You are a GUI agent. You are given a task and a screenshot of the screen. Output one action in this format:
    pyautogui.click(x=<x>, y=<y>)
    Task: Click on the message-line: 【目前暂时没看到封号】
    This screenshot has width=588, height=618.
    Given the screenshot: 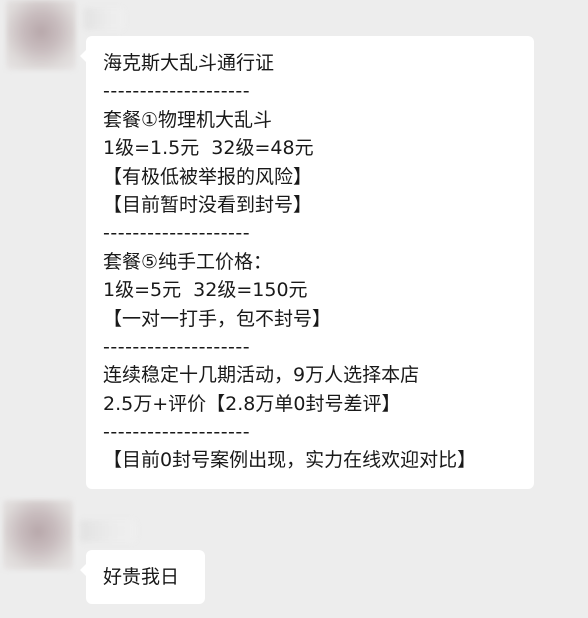 What is the action you would take?
    pyautogui.click(x=208, y=204)
    